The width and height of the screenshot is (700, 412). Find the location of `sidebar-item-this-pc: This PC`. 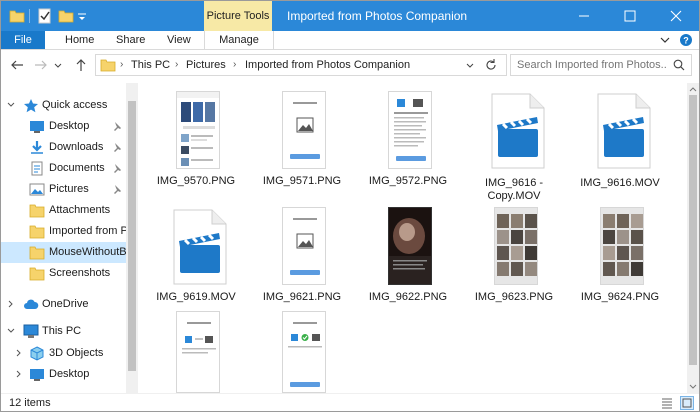

sidebar-item-this-pc: This PC is located at coordinates (63, 331).